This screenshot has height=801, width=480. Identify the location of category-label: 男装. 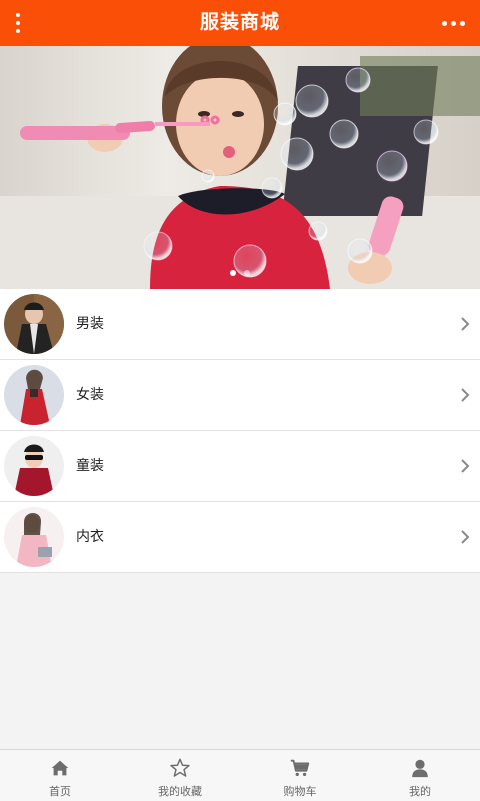
(90, 324).